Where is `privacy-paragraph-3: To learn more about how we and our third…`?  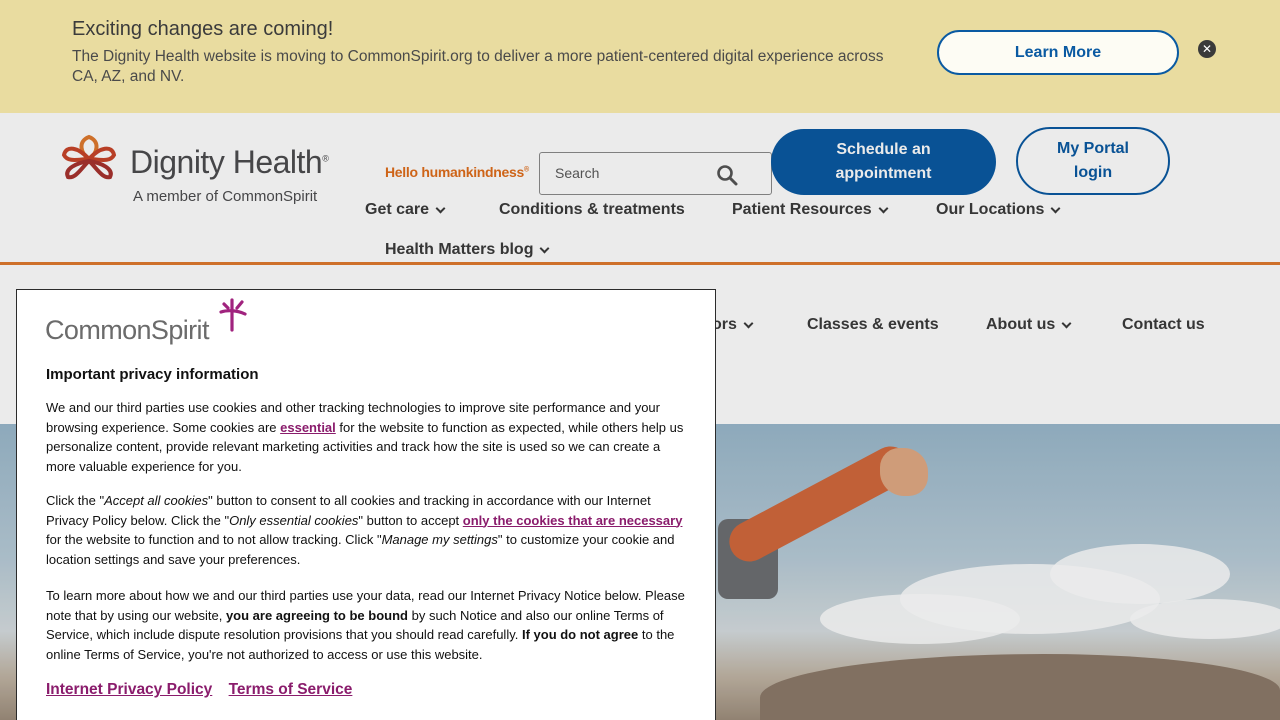
privacy-paragraph-3: To learn more about how we and our third… is located at coordinates (365, 625).